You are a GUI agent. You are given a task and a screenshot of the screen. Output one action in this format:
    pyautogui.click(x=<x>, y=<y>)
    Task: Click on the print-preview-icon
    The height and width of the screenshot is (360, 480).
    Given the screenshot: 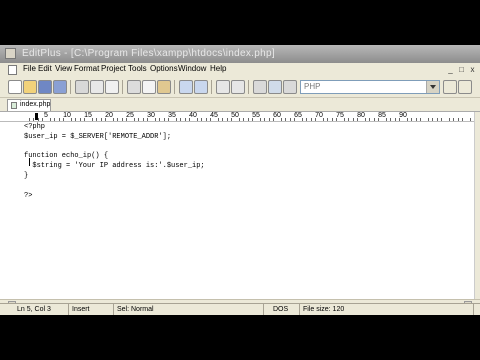 What is the action you would take?
    pyautogui.click(x=97, y=87)
    